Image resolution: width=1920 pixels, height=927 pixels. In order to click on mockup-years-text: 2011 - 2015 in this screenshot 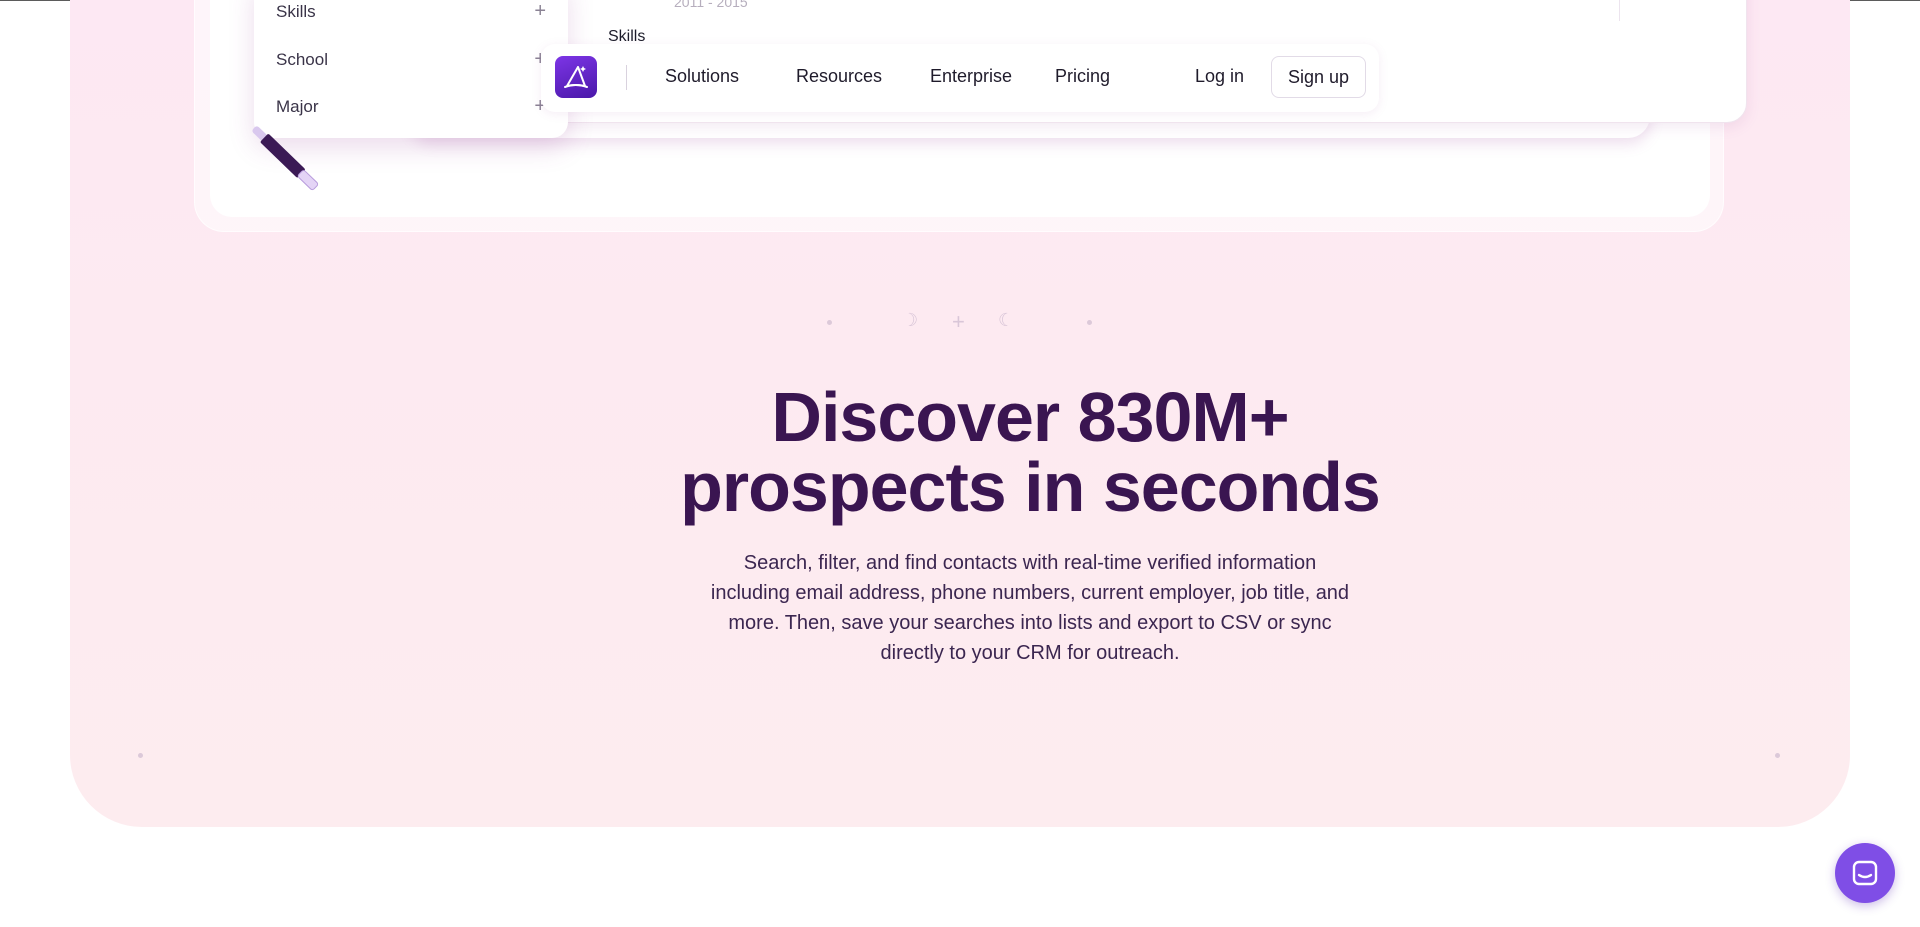, I will do `click(711, 5)`.